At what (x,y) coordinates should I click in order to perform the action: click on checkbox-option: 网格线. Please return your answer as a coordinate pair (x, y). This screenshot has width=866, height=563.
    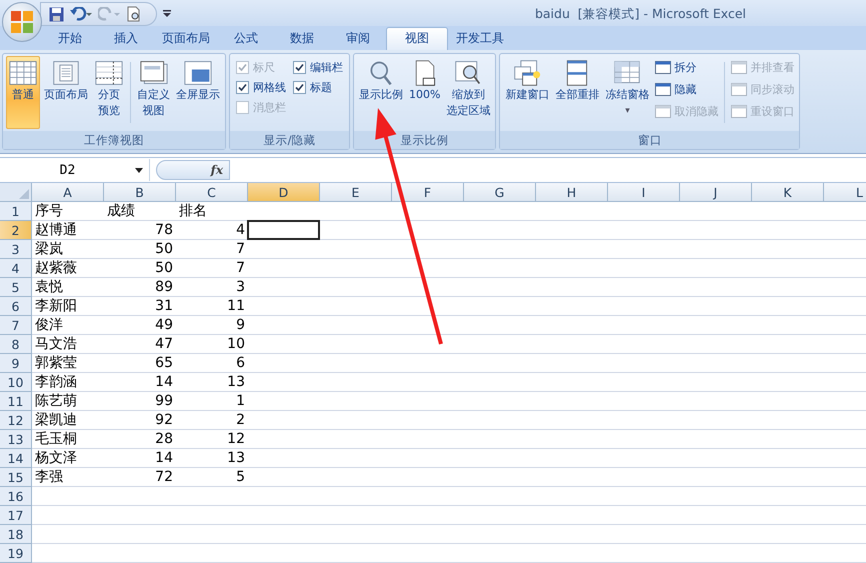
    Looking at the image, I should click on (261, 87).